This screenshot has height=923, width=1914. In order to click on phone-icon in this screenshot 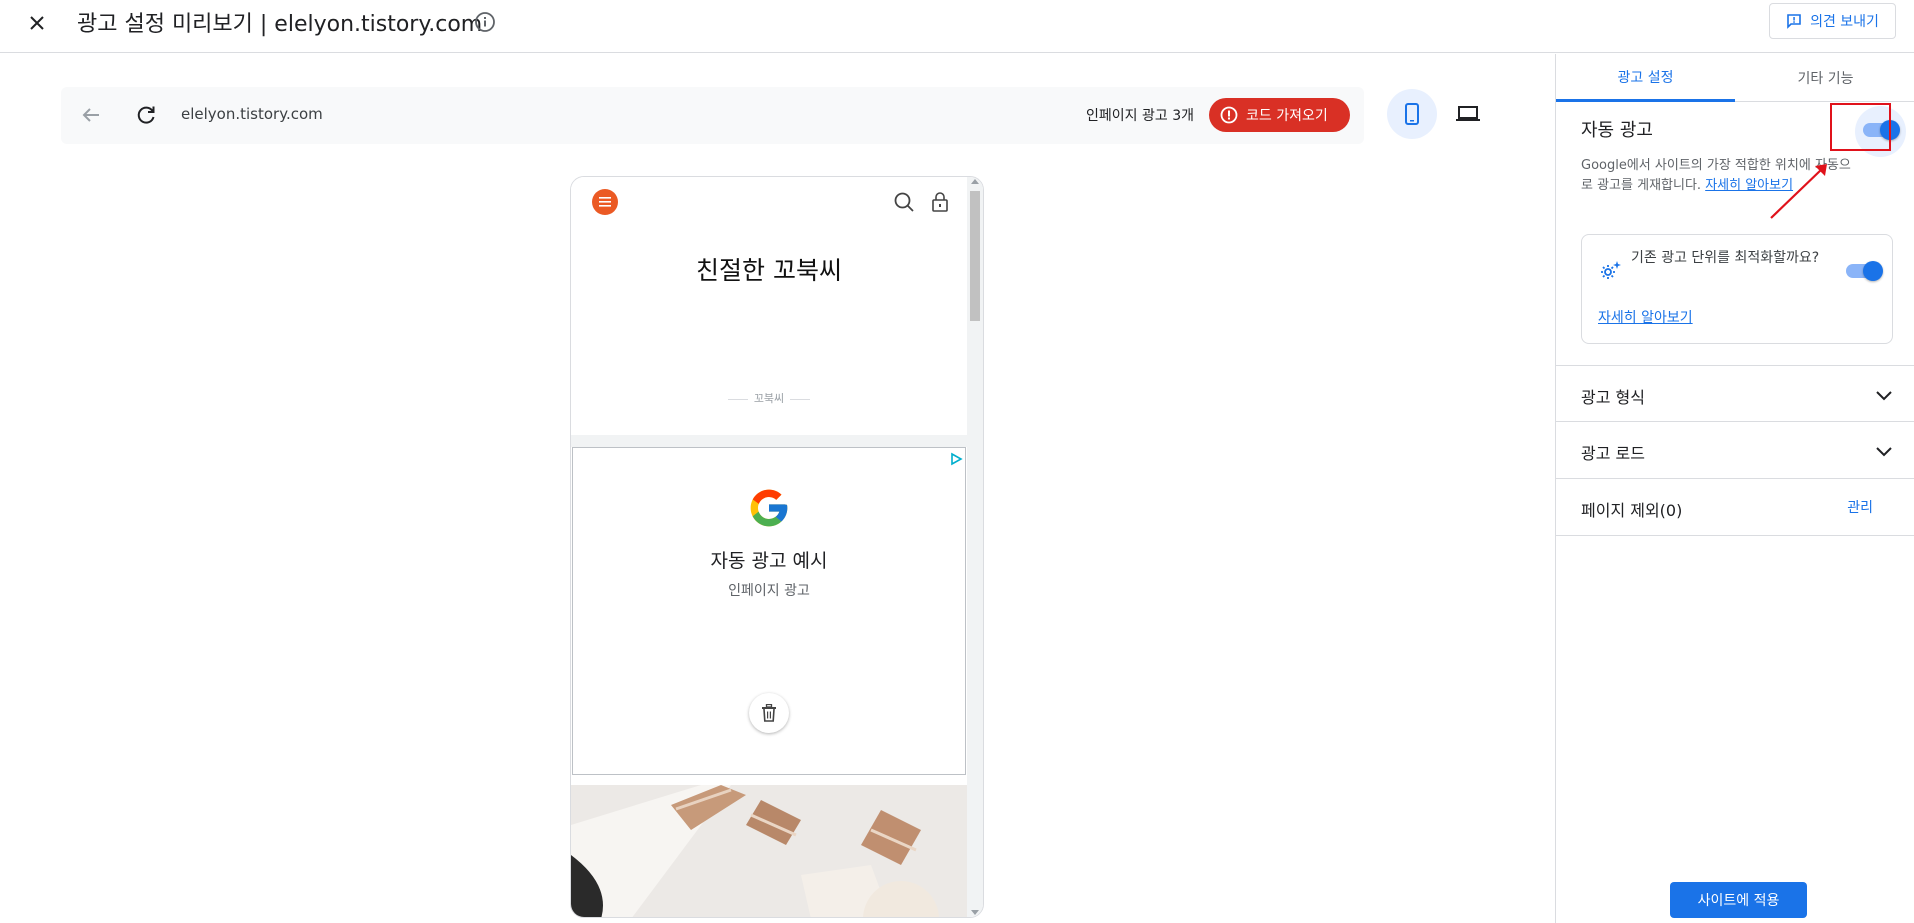, I will do `click(1412, 114)`.